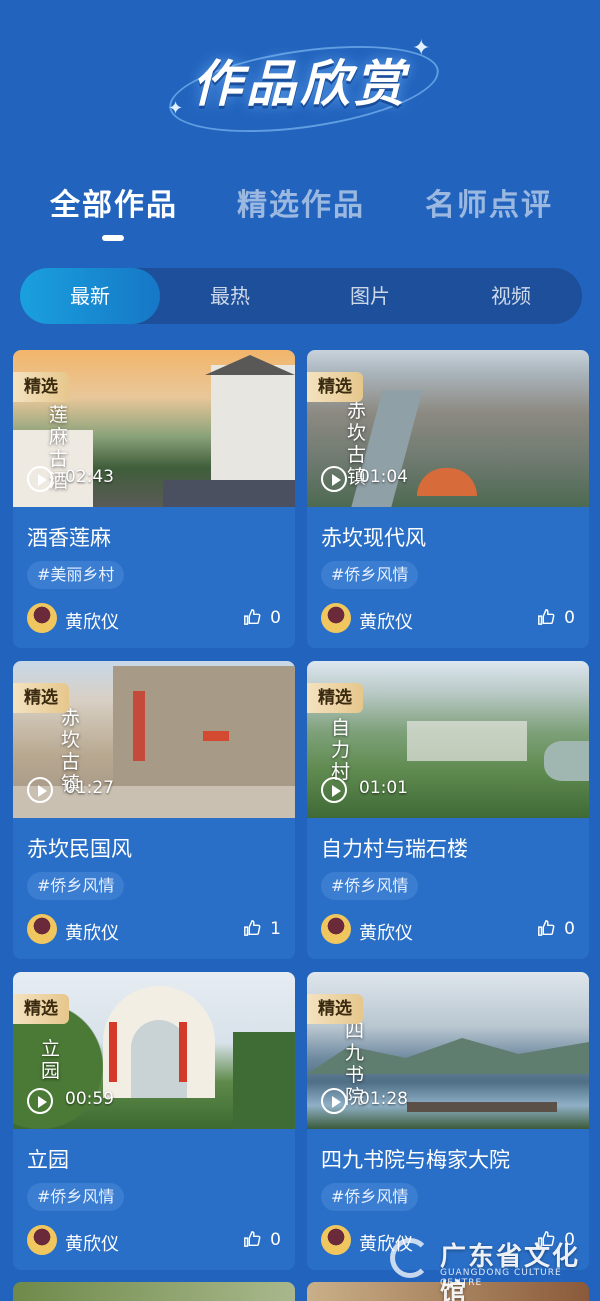 The width and height of the screenshot is (600, 1301). I want to click on work-title: 自力村与瑞石楼, so click(394, 848).